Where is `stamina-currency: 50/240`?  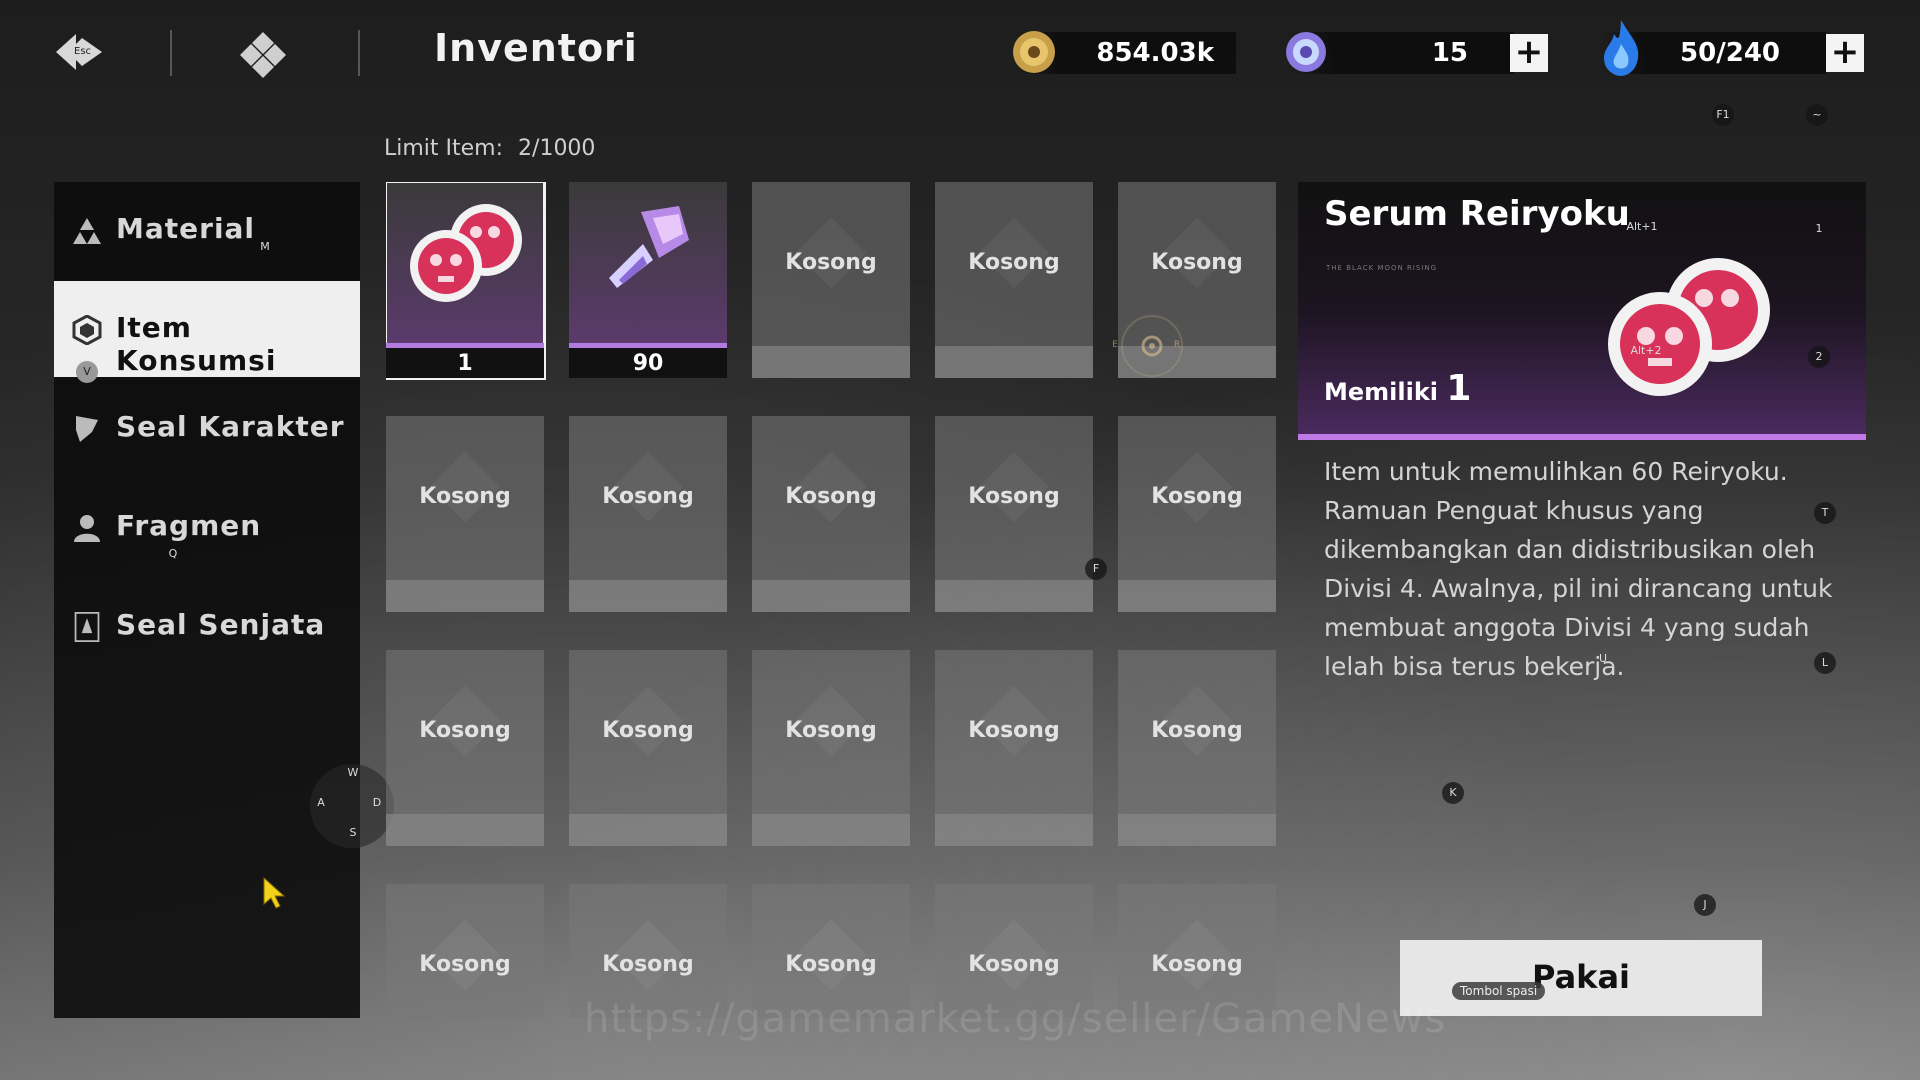 stamina-currency: 50/240 is located at coordinates (1713, 48).